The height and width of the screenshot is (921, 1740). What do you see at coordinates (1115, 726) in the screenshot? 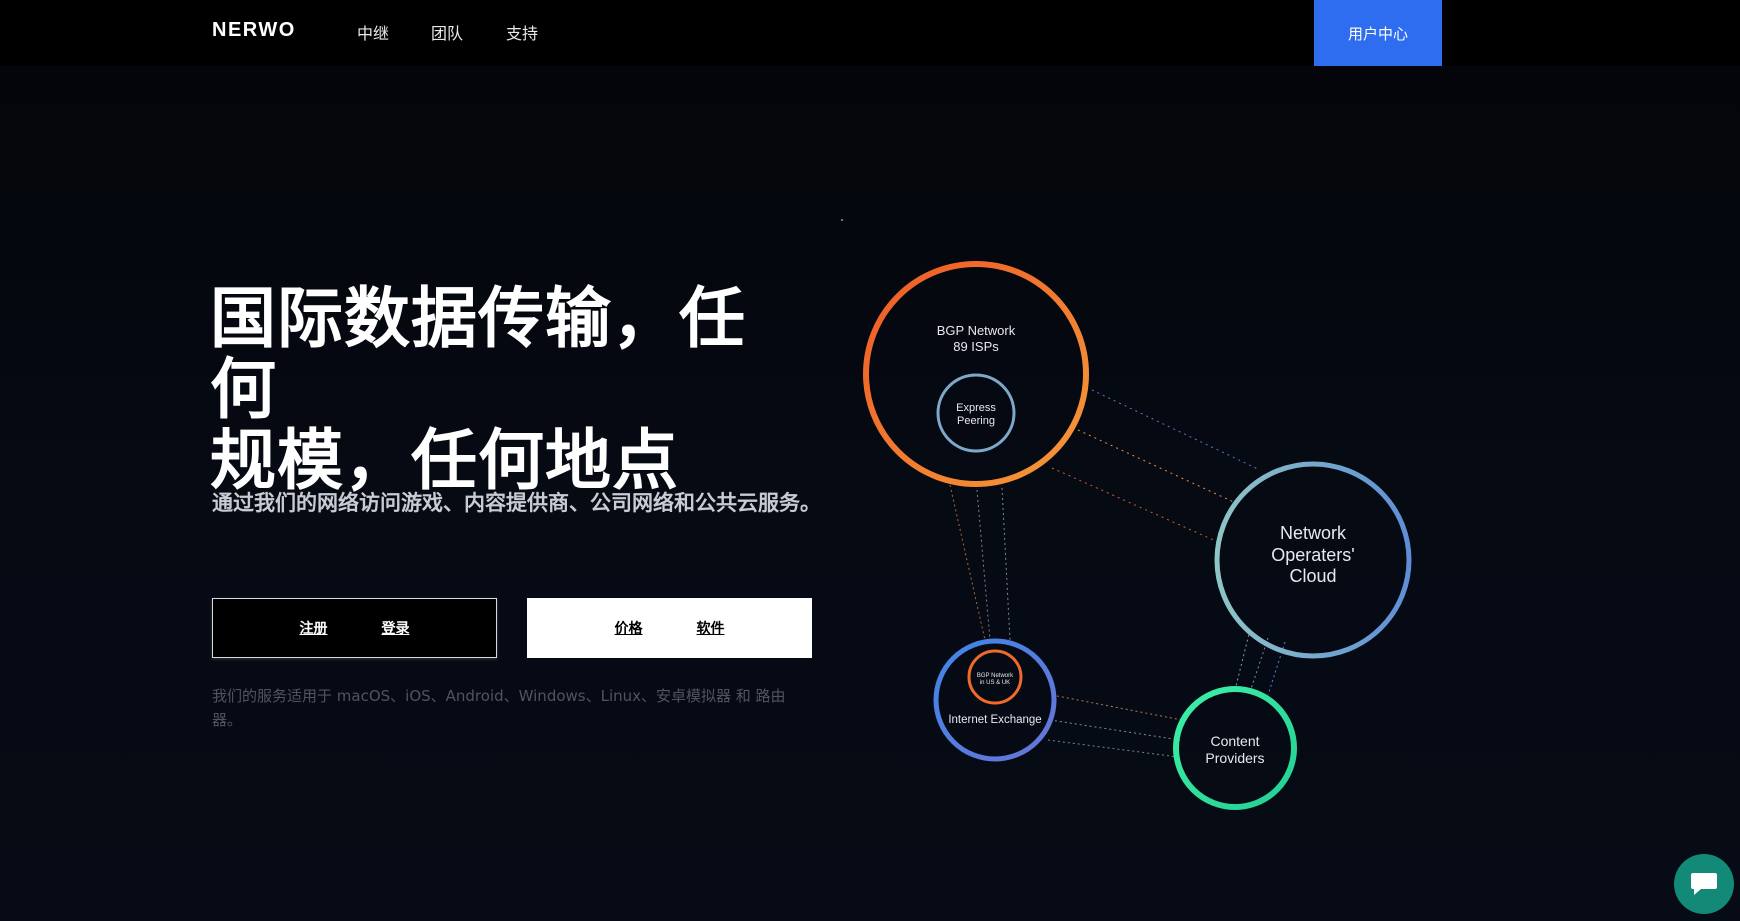
I see `connection-ix-content` at bounding box center [1115, 726].